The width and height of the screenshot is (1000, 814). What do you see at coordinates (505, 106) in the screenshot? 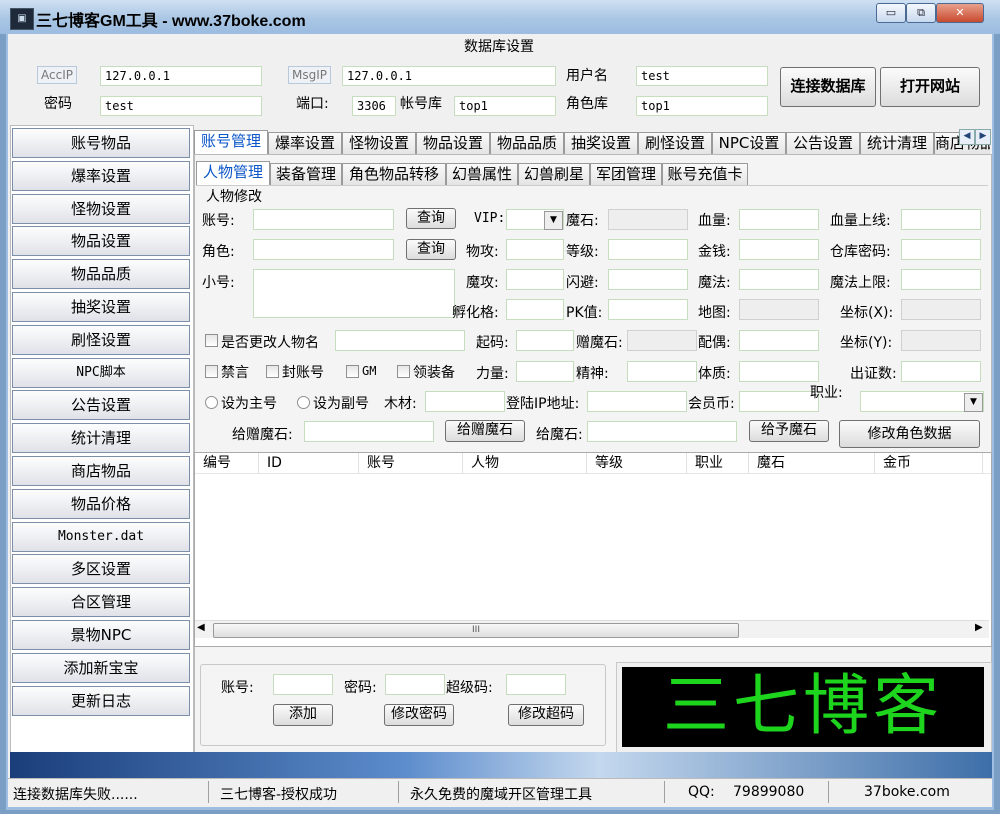
I see `account-db-field: top1` at bounding box center [505, 106].